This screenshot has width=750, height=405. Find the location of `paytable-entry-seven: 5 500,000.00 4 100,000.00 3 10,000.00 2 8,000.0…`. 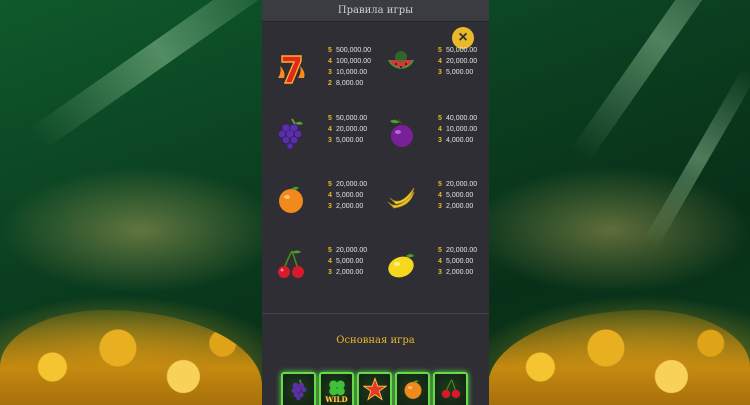

paytable-entry-seven: 5 500,000.00 4 100,000.00 3 10,000.00 2 8,000.0… is located at coordinates (321, 69).